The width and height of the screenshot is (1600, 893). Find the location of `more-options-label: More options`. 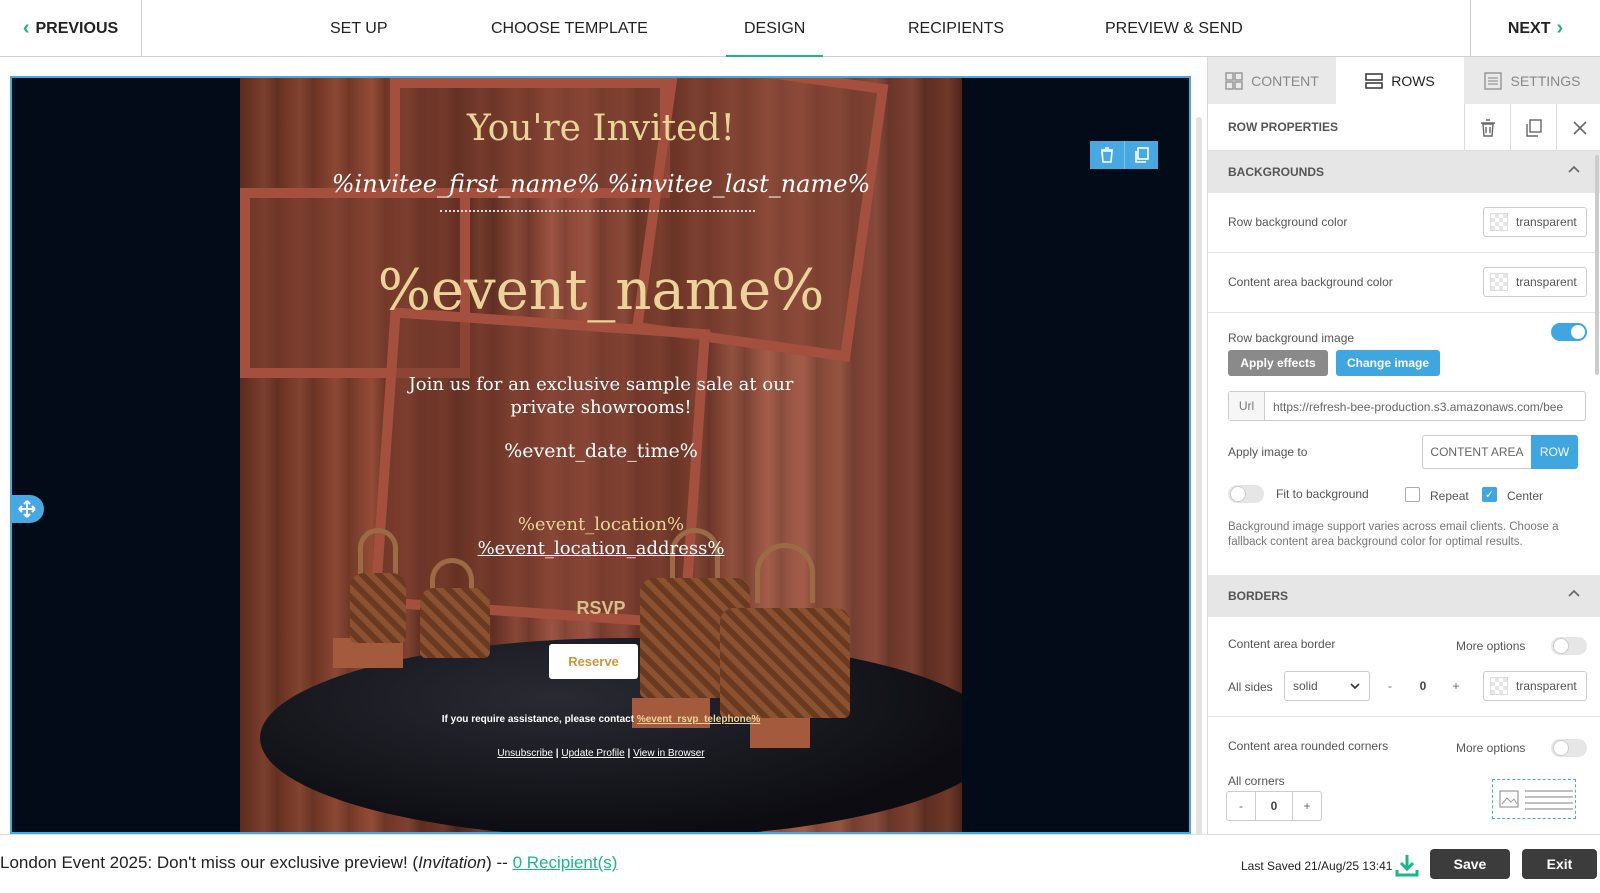

more-options-label: More options is located at coordinates (1491, 646).